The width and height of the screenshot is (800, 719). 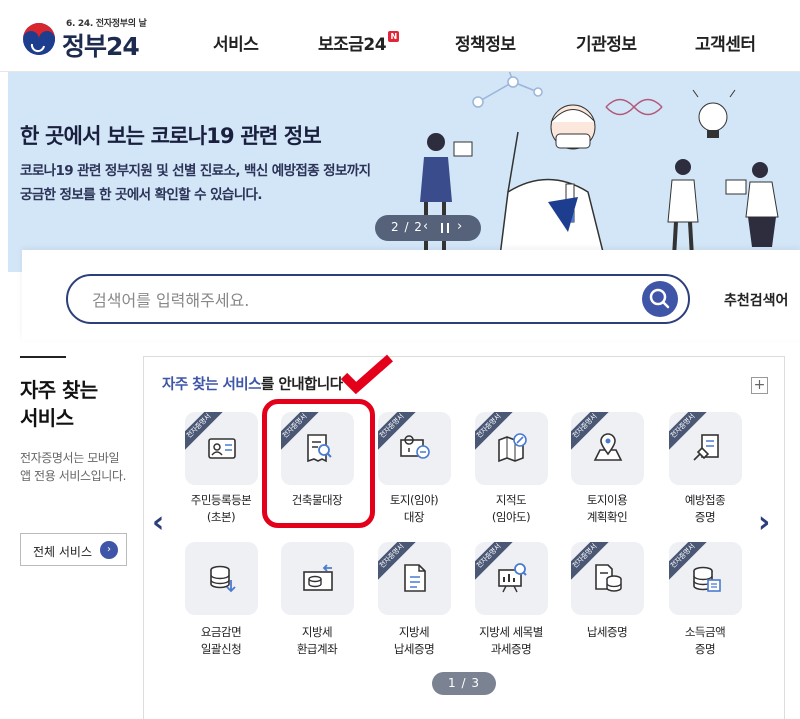 I want to click on checkmark-icon, so click(x=366, y=374).